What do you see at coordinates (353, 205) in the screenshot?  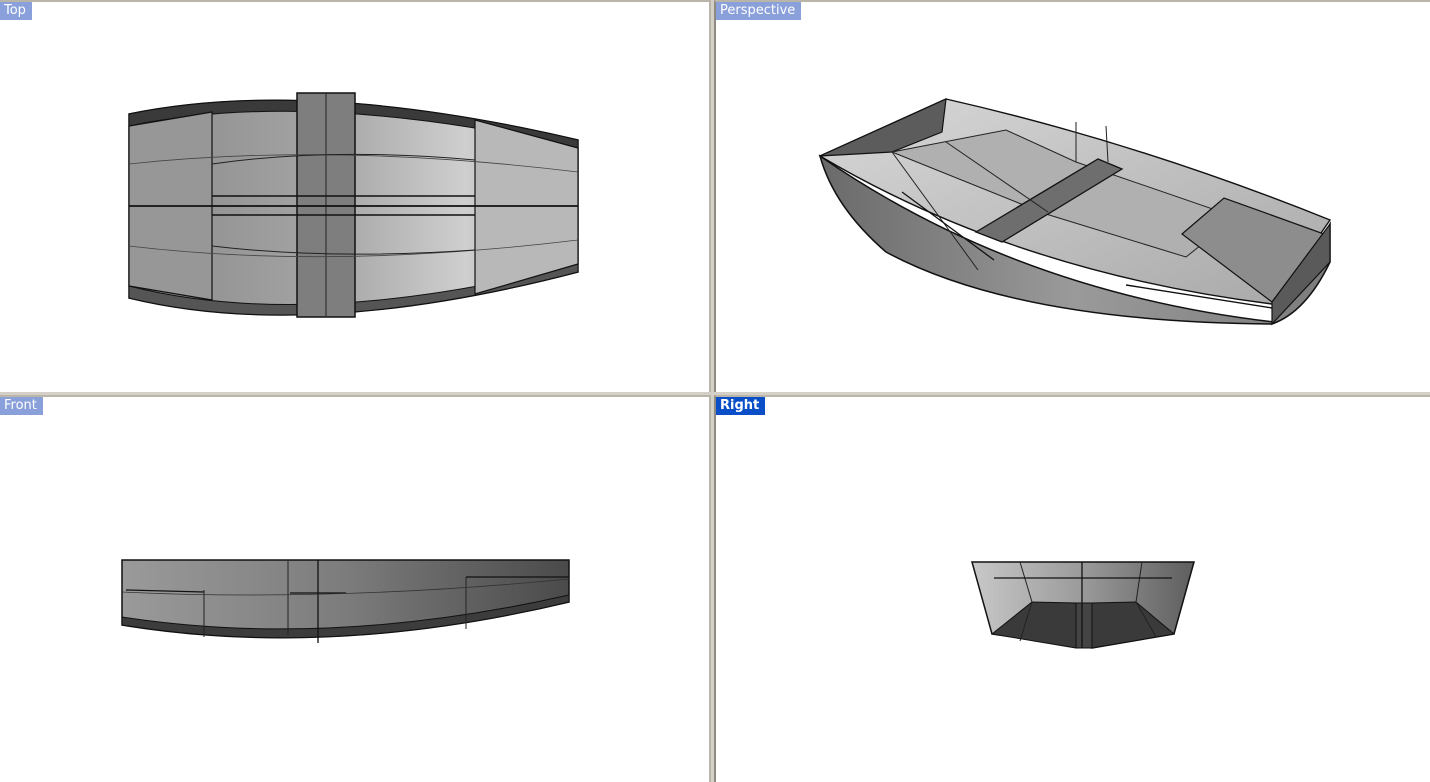 I see `boat-top-view` at bounding box center [353, 205].